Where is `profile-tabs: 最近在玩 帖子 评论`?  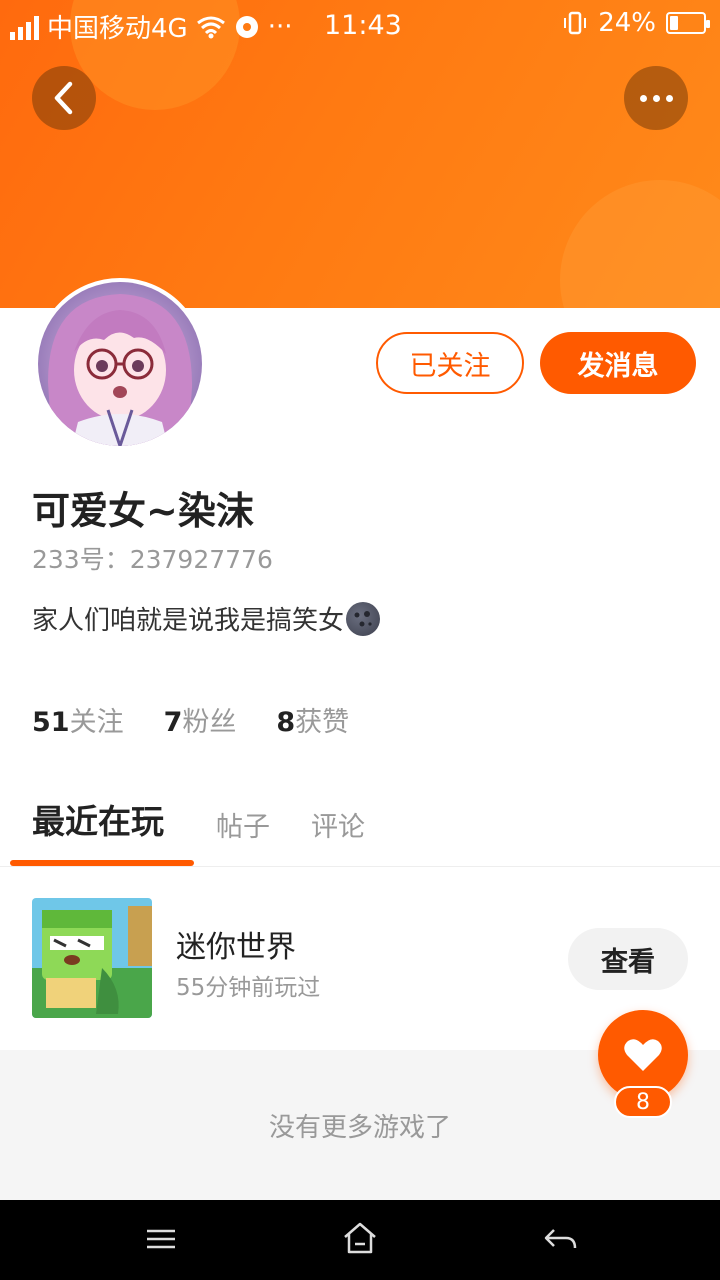 profile-tabs: 最近在玩 帖子 评论 is located at coordinates (360, 831).